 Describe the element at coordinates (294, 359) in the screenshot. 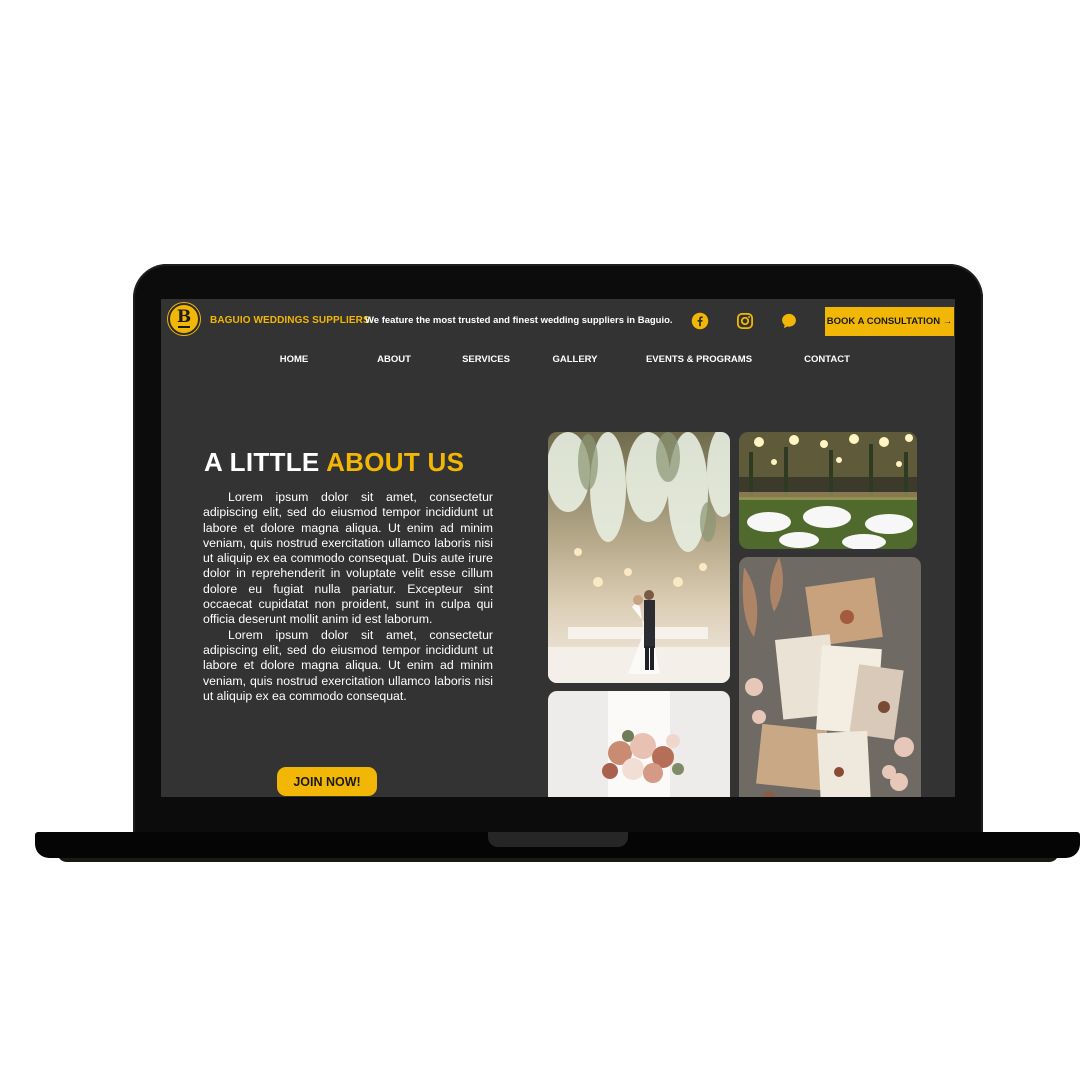

I see `nav-home: HOME` at that location.